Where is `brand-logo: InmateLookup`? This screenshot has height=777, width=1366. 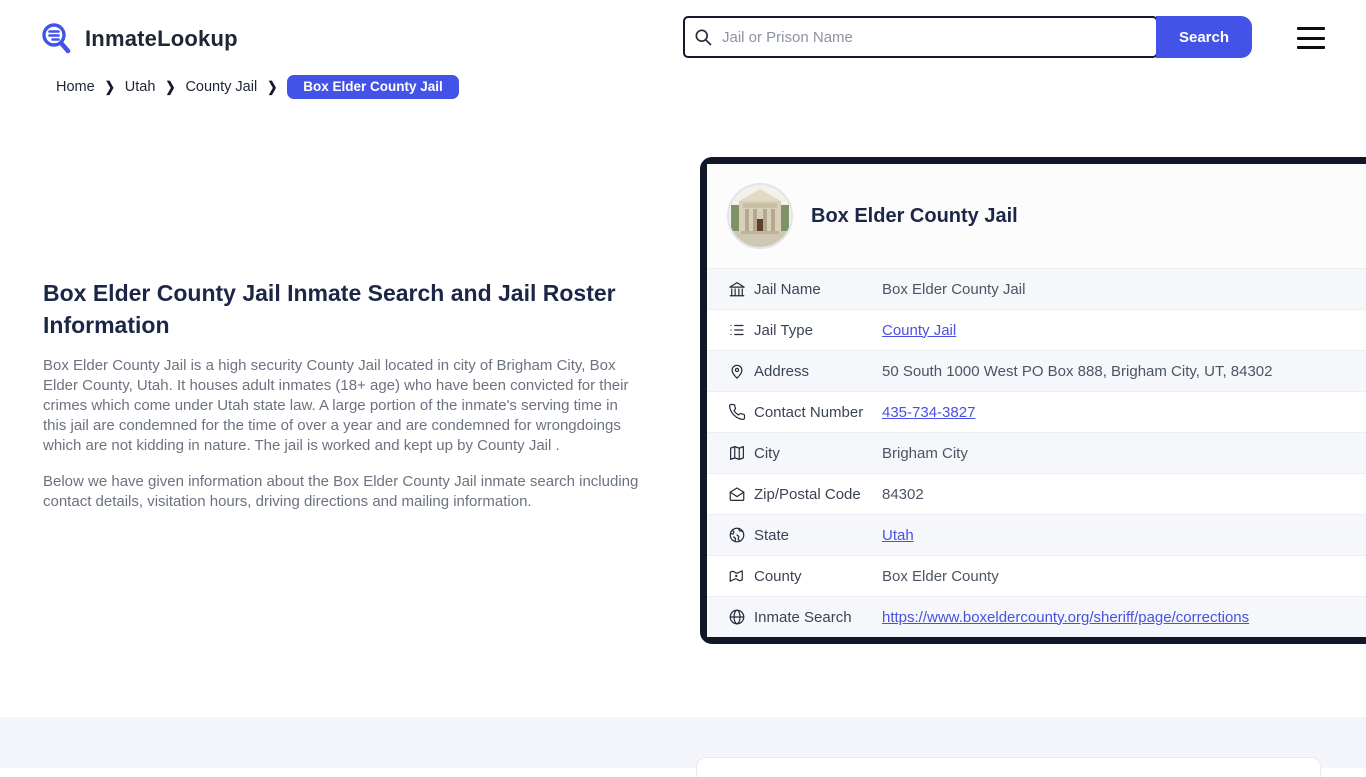
brand-logo: InmateLookup is located at coordinates (138, 39).